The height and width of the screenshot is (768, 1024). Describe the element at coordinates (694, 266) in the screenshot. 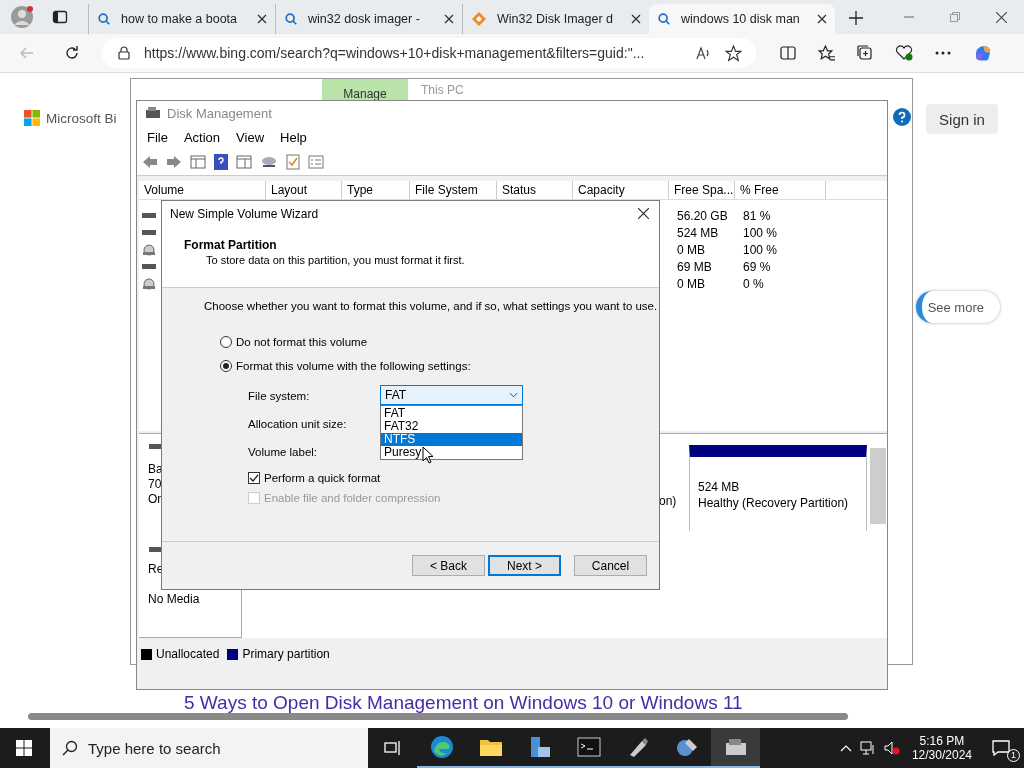

I see `table-cell: 69 MB` at that location.